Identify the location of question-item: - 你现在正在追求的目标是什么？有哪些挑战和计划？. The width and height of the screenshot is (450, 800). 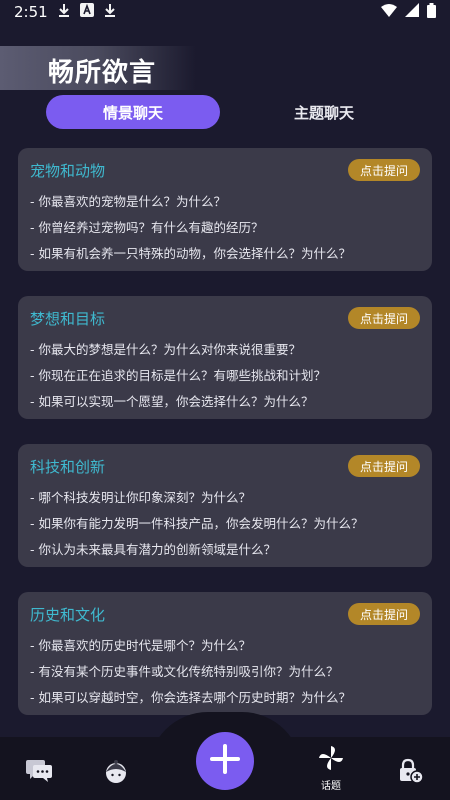
(178, 375).